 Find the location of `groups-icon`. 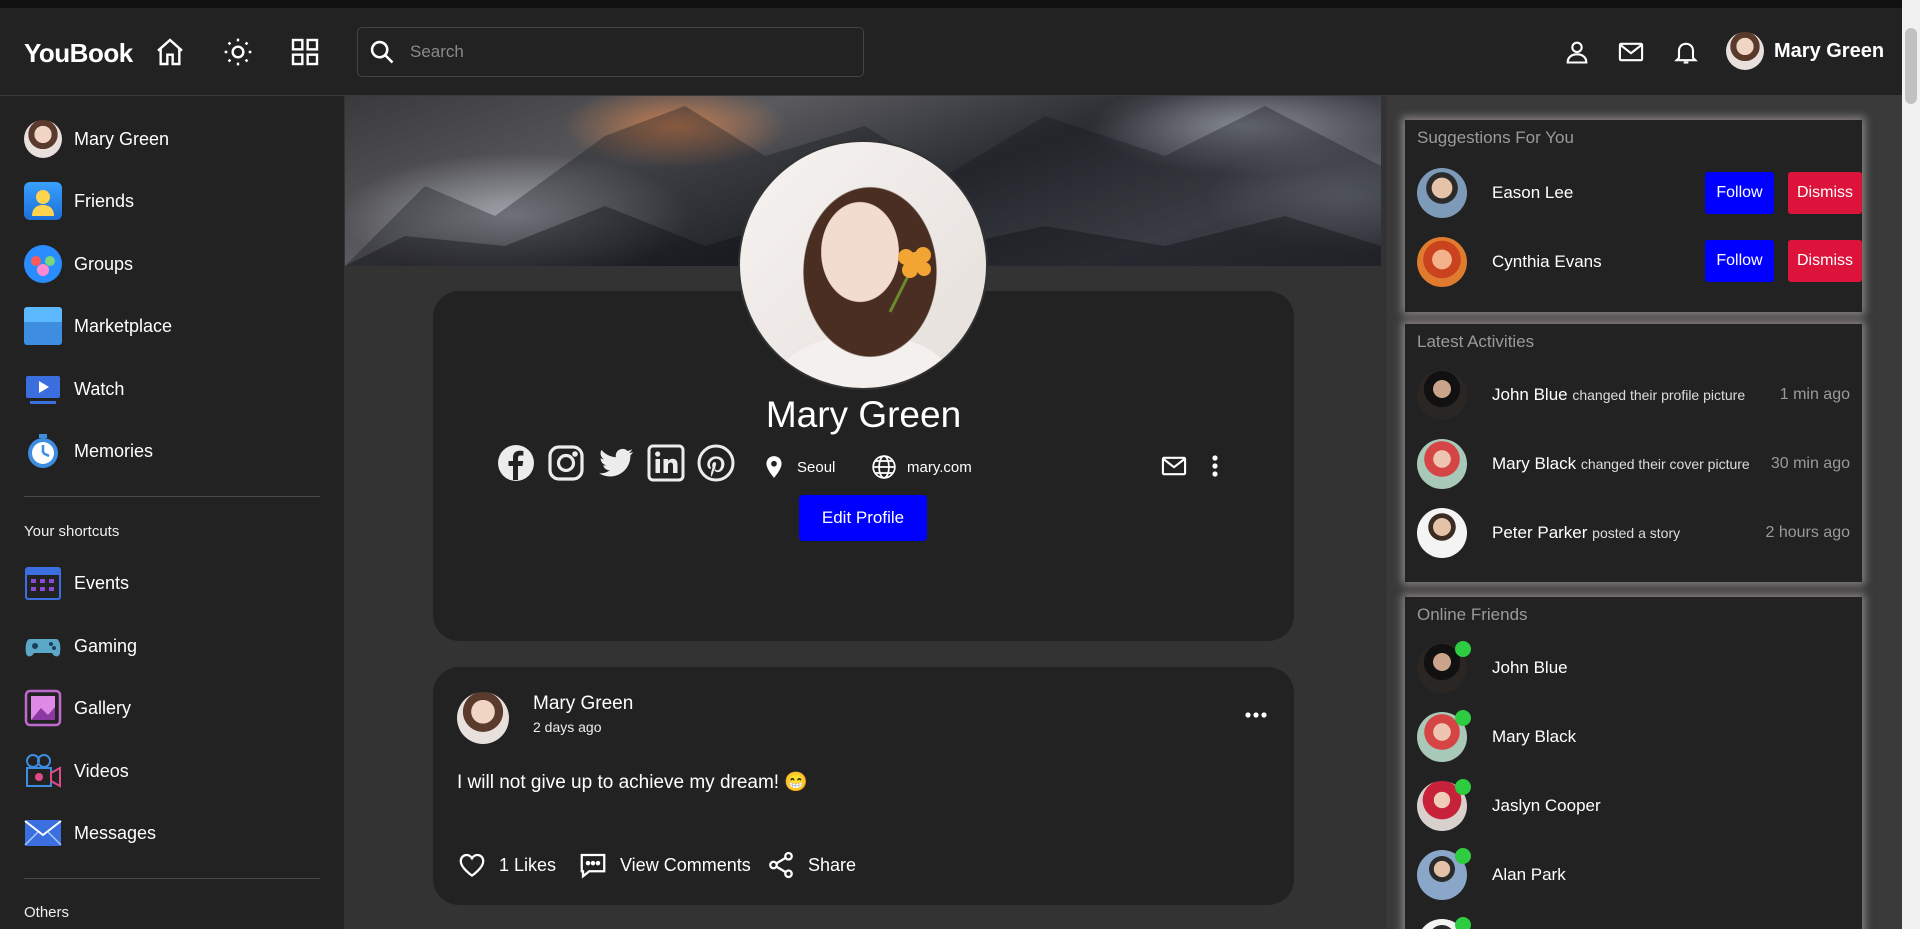

groups-icon is located at coordinates (43, 264).